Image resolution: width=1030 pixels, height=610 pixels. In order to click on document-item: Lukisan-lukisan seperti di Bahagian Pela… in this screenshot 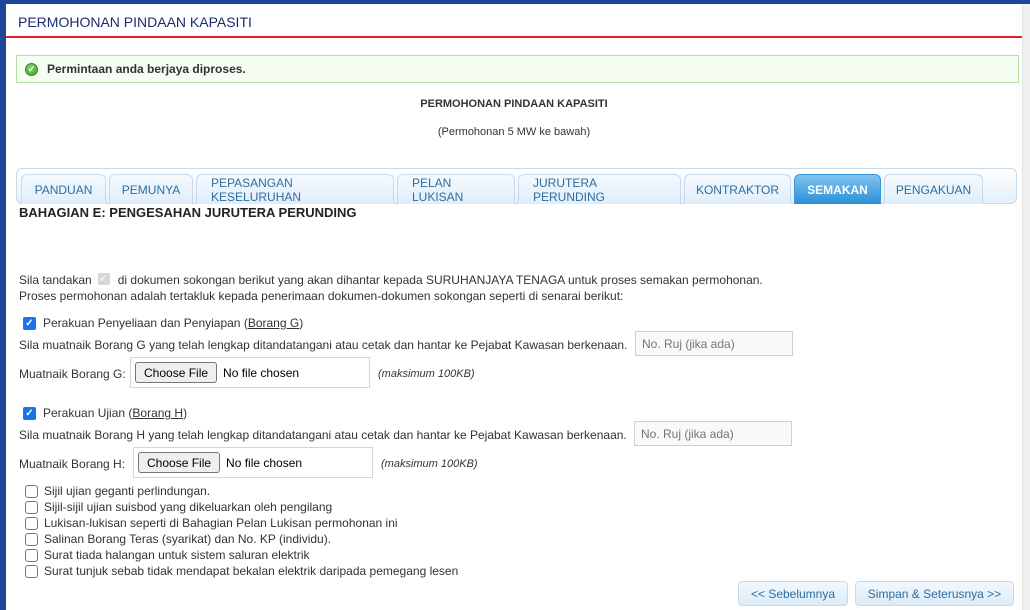, I will do `click(241, 523)`.